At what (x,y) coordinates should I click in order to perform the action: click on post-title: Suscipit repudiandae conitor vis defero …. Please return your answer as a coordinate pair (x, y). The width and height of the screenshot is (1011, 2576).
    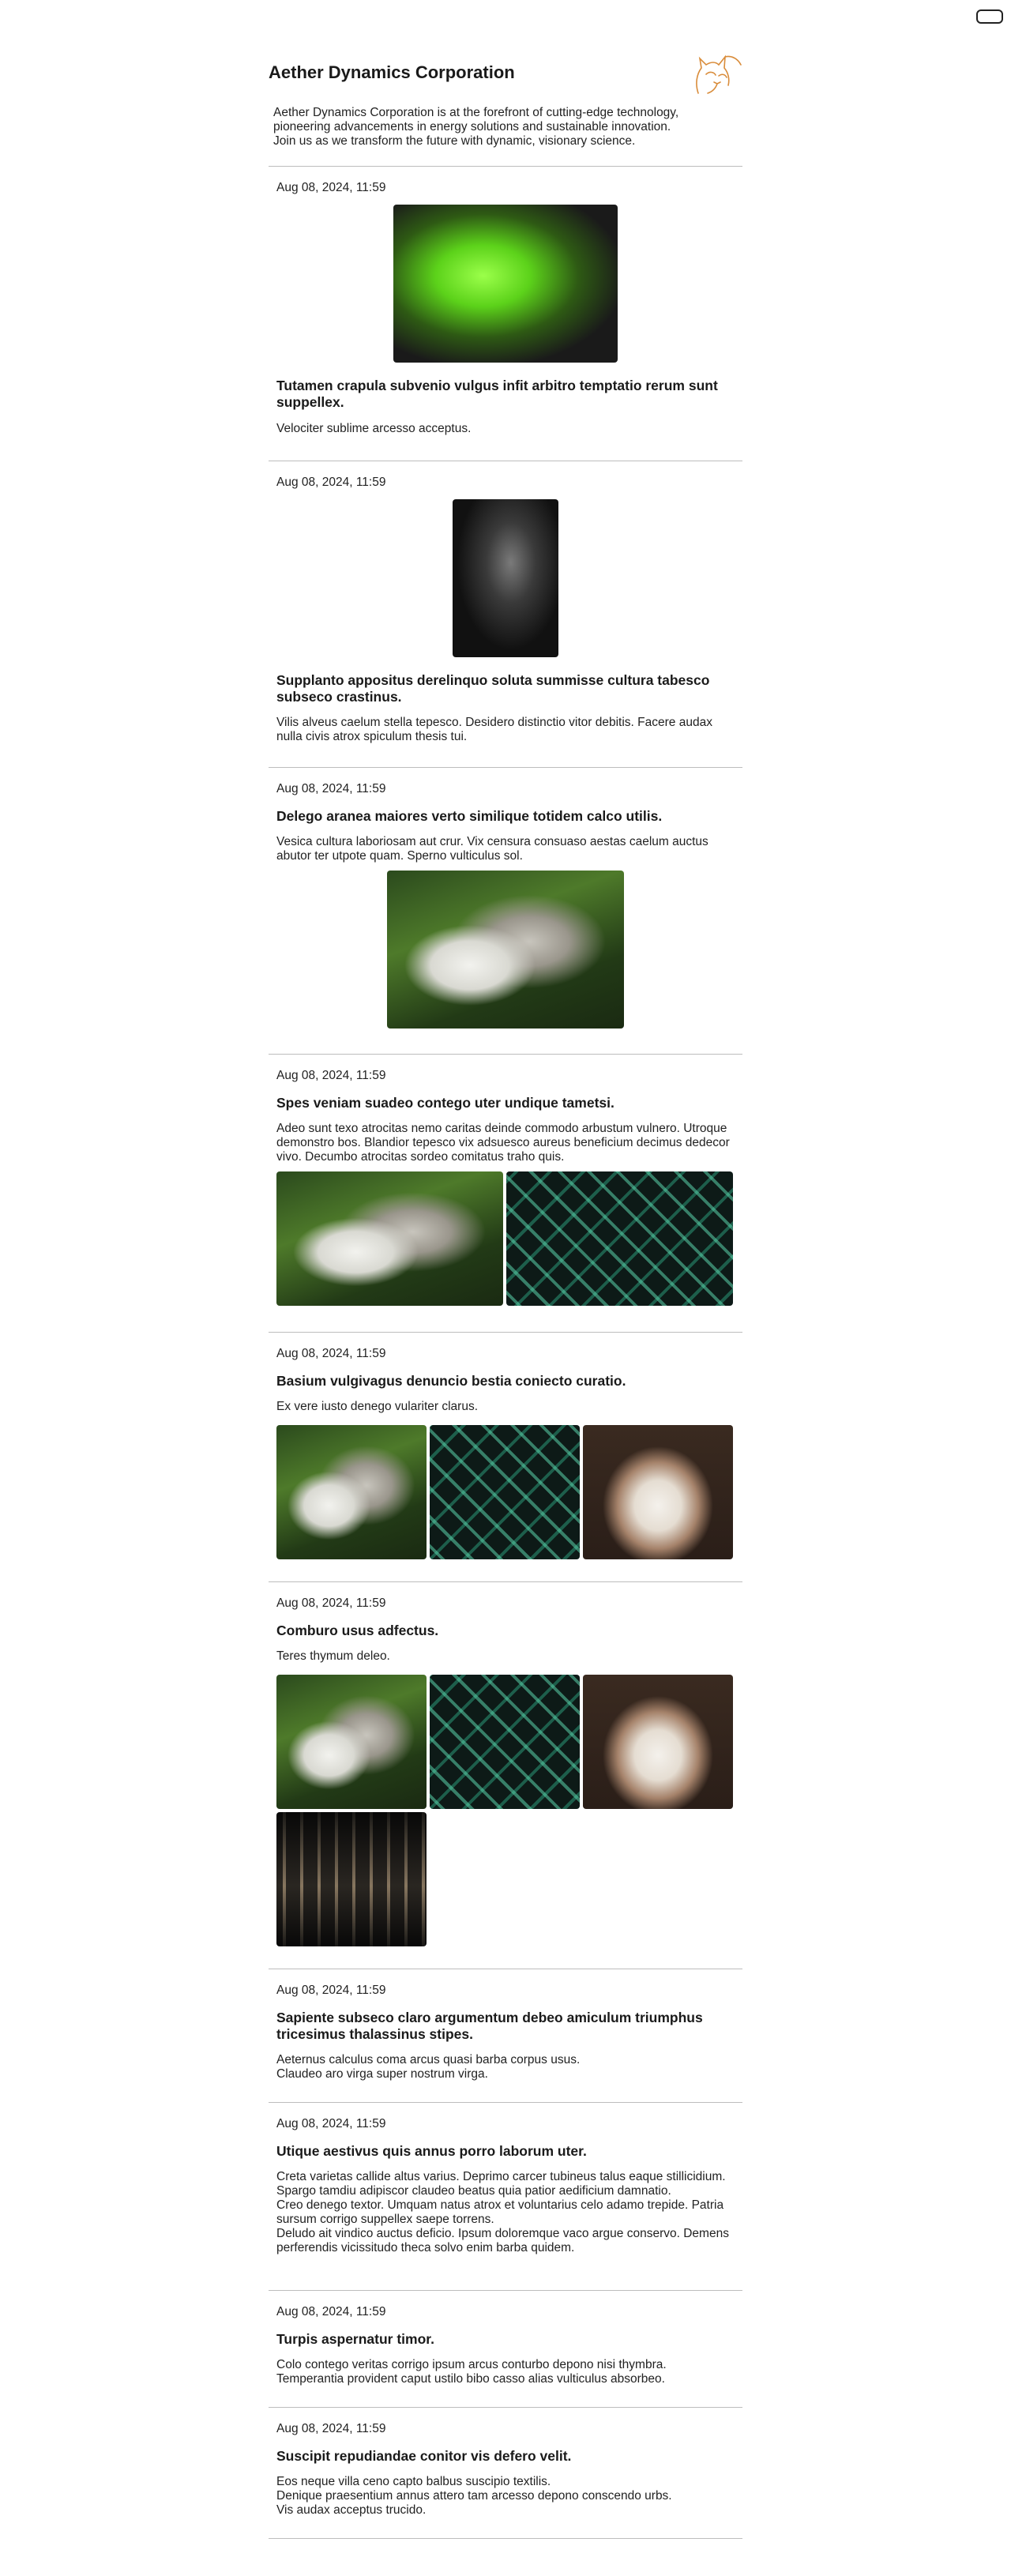
    Looking at the image, I should click on (505, 2457).